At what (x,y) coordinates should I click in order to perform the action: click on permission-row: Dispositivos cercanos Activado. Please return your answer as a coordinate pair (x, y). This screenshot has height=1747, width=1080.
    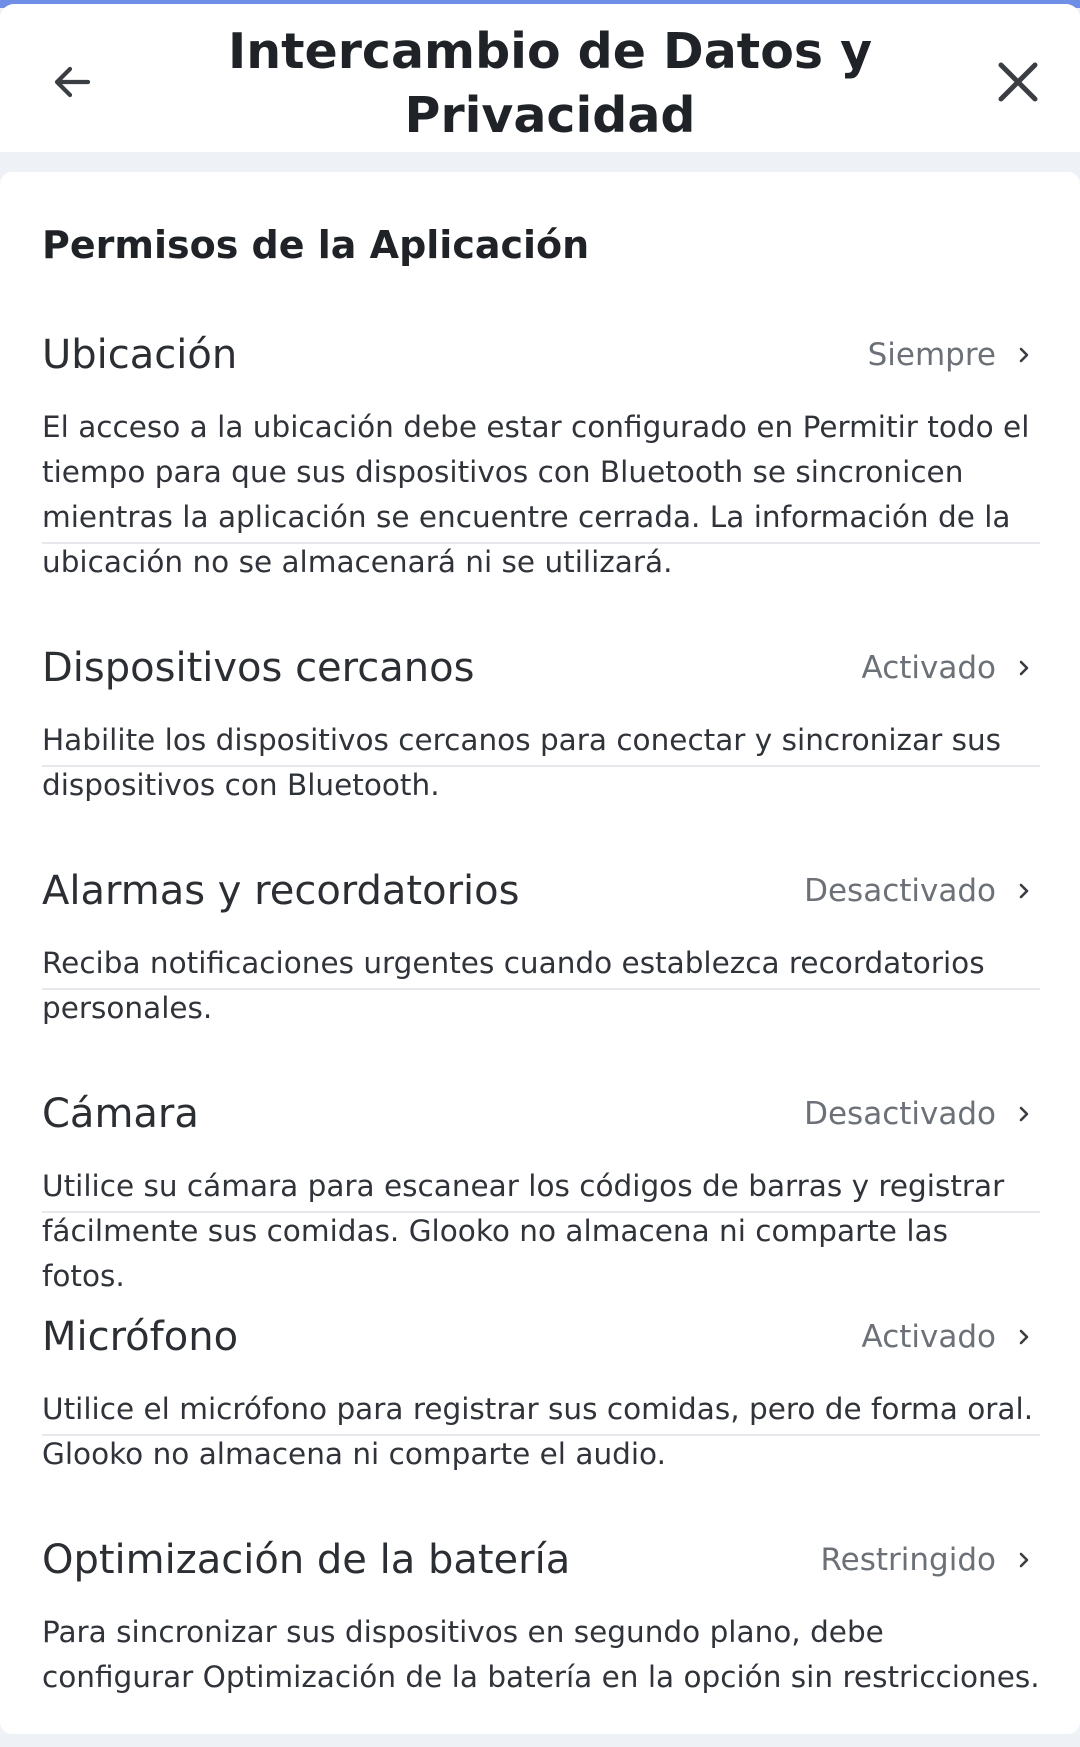
    Looking at the image, I should click on (541, 668).